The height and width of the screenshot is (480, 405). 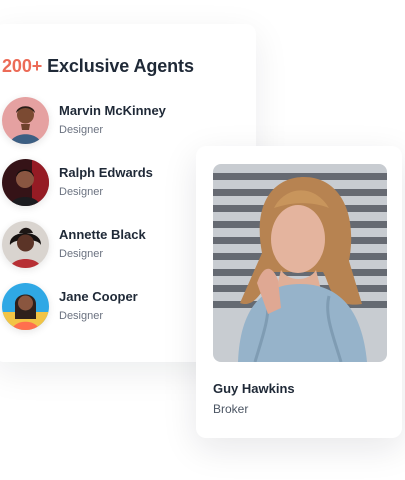 I want to click on woman-portrait-icon, so click(x=25, y=306).